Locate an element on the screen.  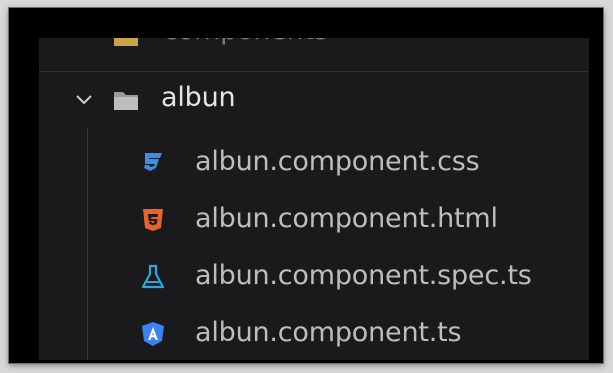
file-label: albun.component.spec.ts is located at coordinates (363, 275).